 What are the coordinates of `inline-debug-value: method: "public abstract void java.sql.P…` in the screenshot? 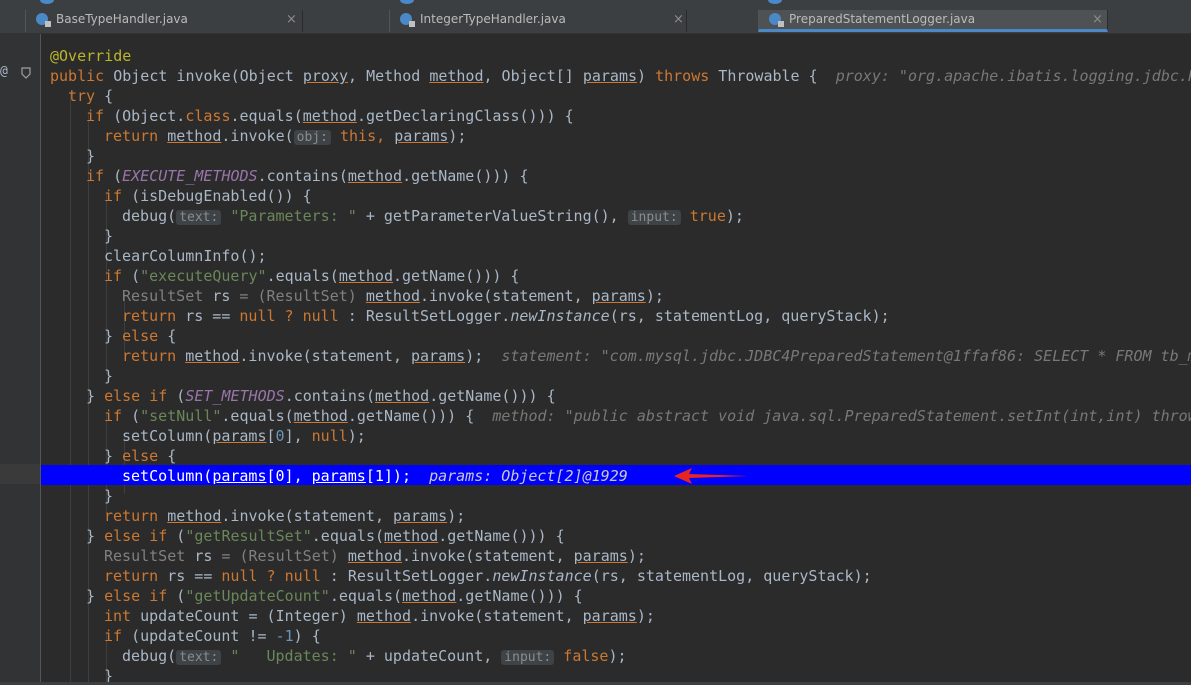 It's located at (841, 416).